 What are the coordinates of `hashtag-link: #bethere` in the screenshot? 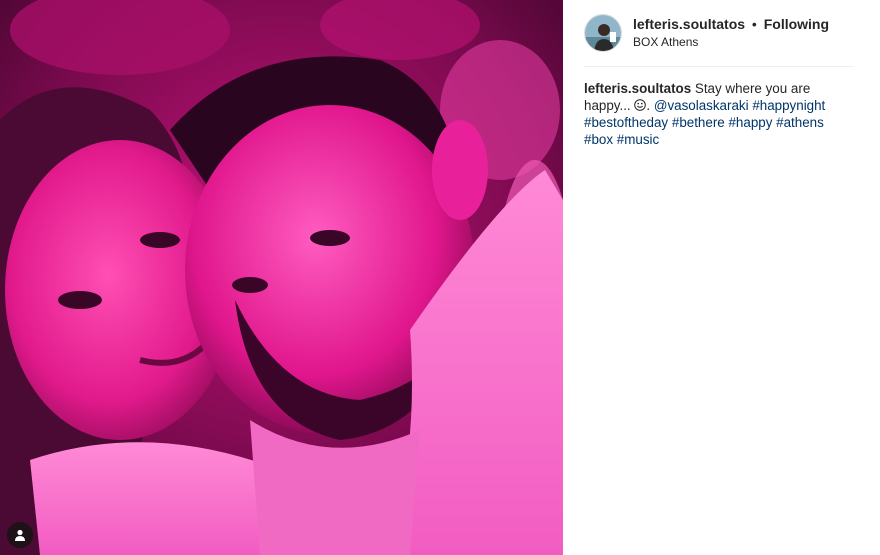 It's located at (698, 122).